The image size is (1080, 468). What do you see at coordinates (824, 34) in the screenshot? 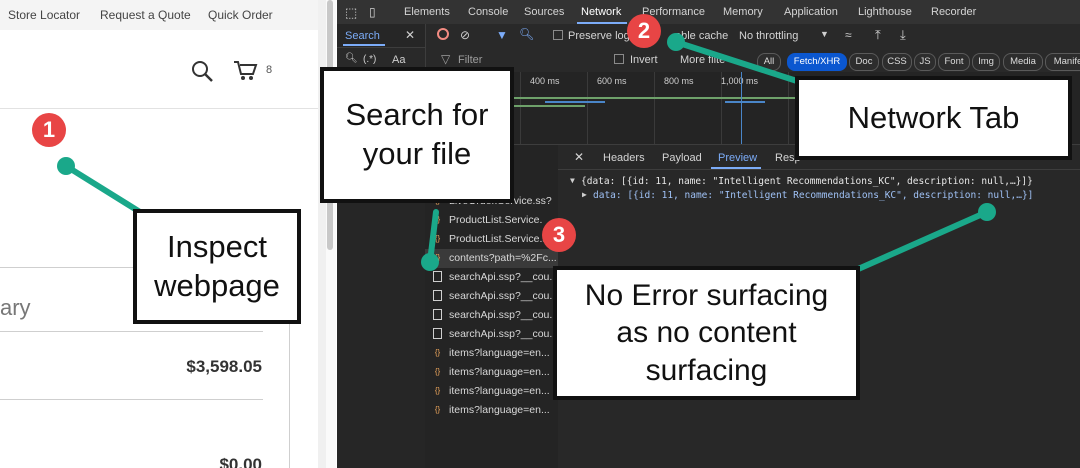
I see `chevron-down-icon: ▼` at bounding box center [824, 34].